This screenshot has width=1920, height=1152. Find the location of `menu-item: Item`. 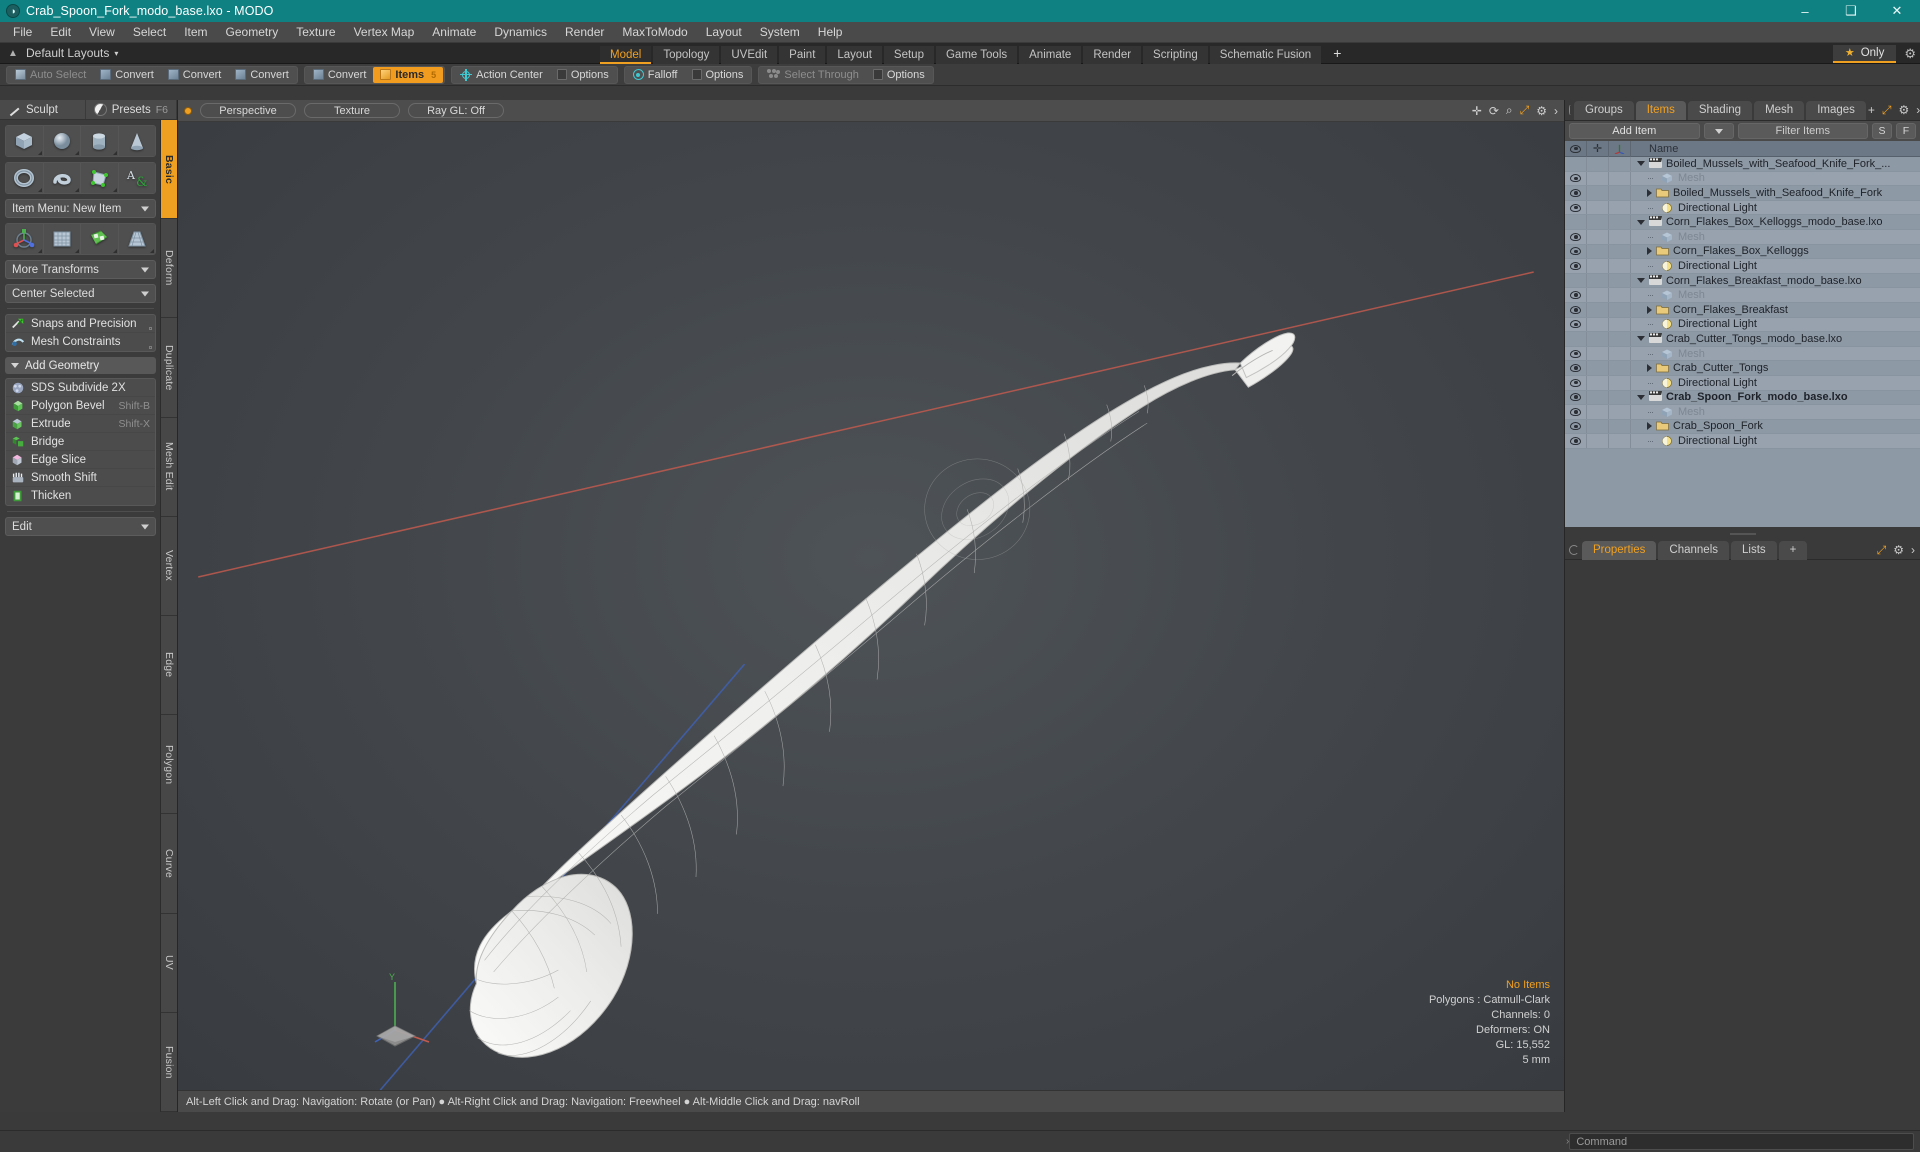

menu-item: Item is located at coordinates (195, 32).